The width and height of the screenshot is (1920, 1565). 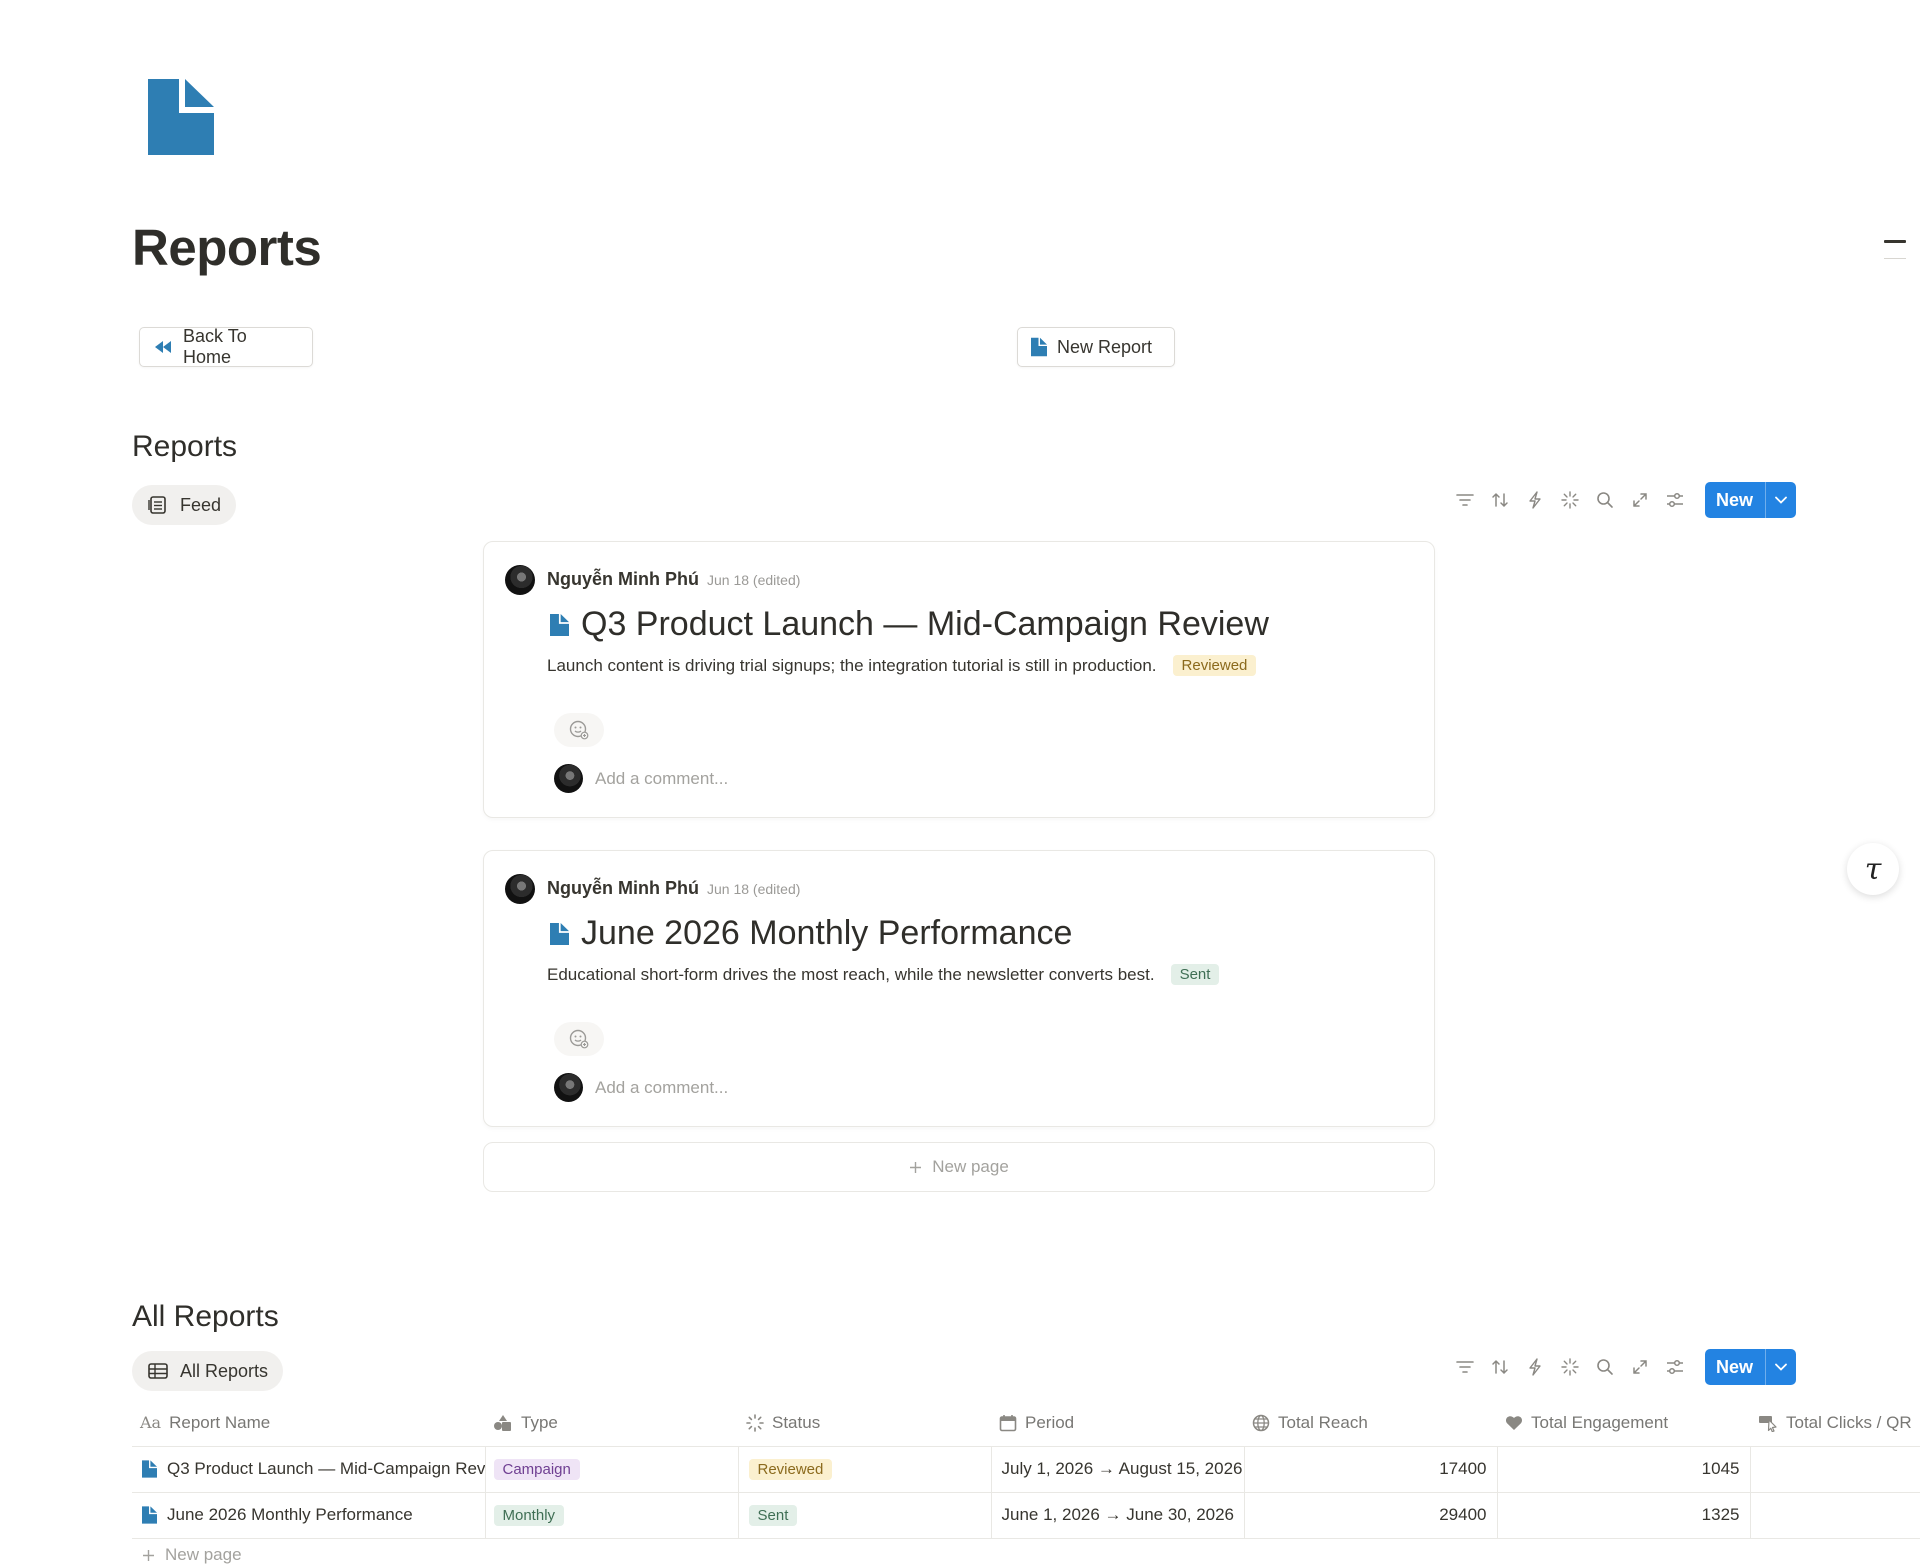 What do you see at coordinates (184, 447) in the screenshot?
I see `feed-section-title: Reports` at bounding box center [184, 447].